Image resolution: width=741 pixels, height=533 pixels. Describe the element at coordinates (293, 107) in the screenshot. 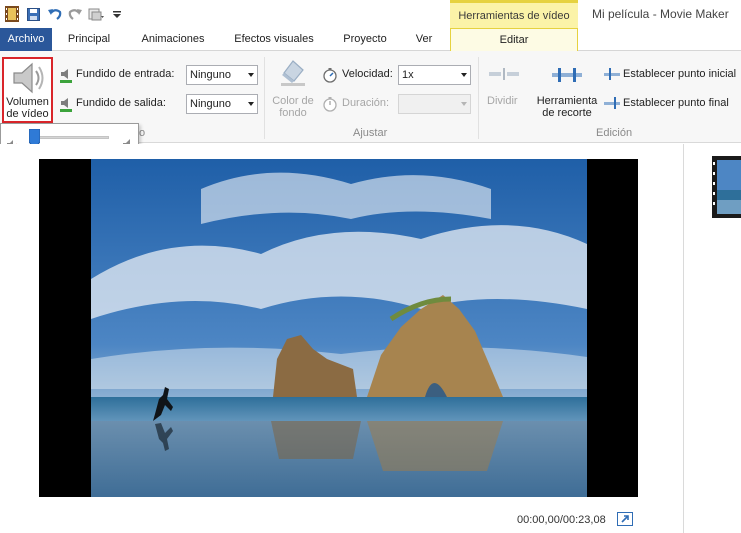

I see `background-color-button: Color de fondo` at that location.